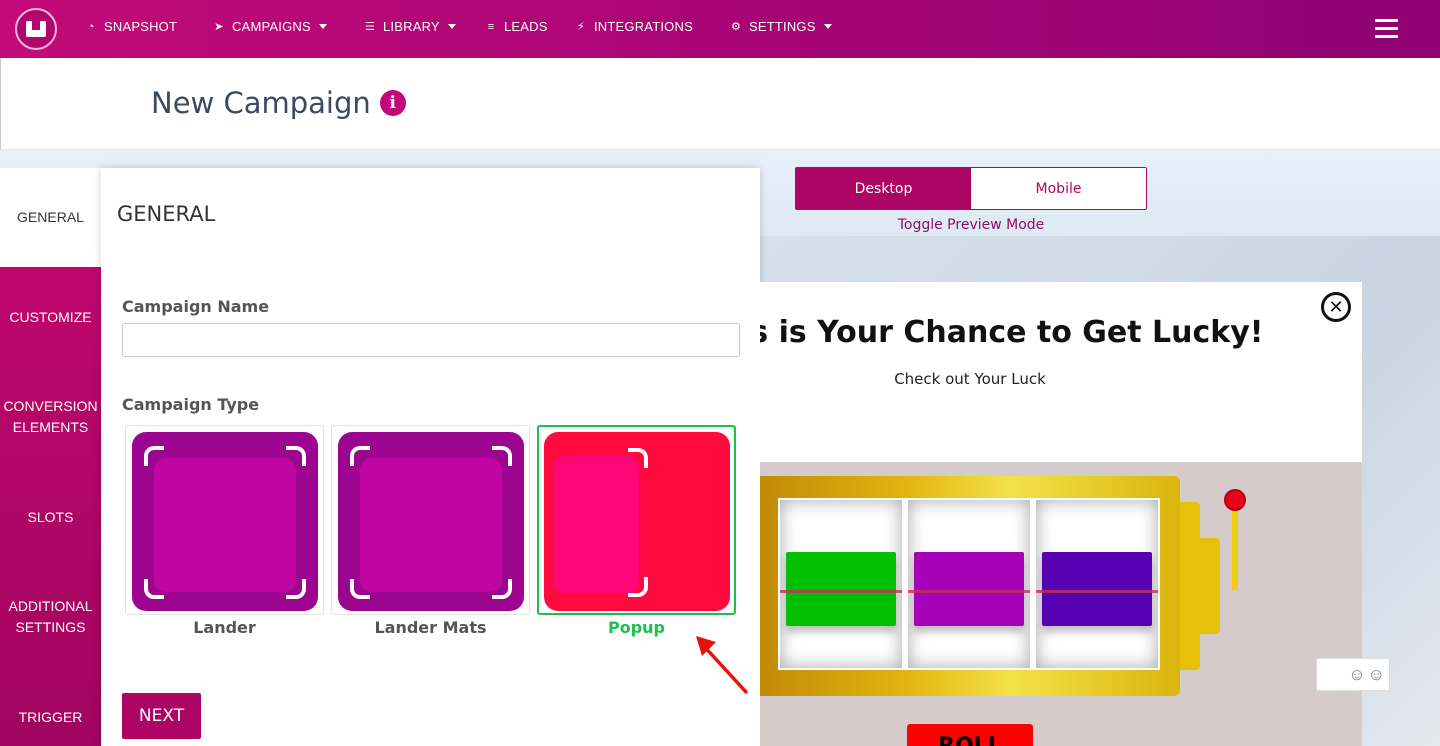 The image size is (1440, 746). I want to click on nav-settings: ⚙ SETTINGS, so click(780, 26).